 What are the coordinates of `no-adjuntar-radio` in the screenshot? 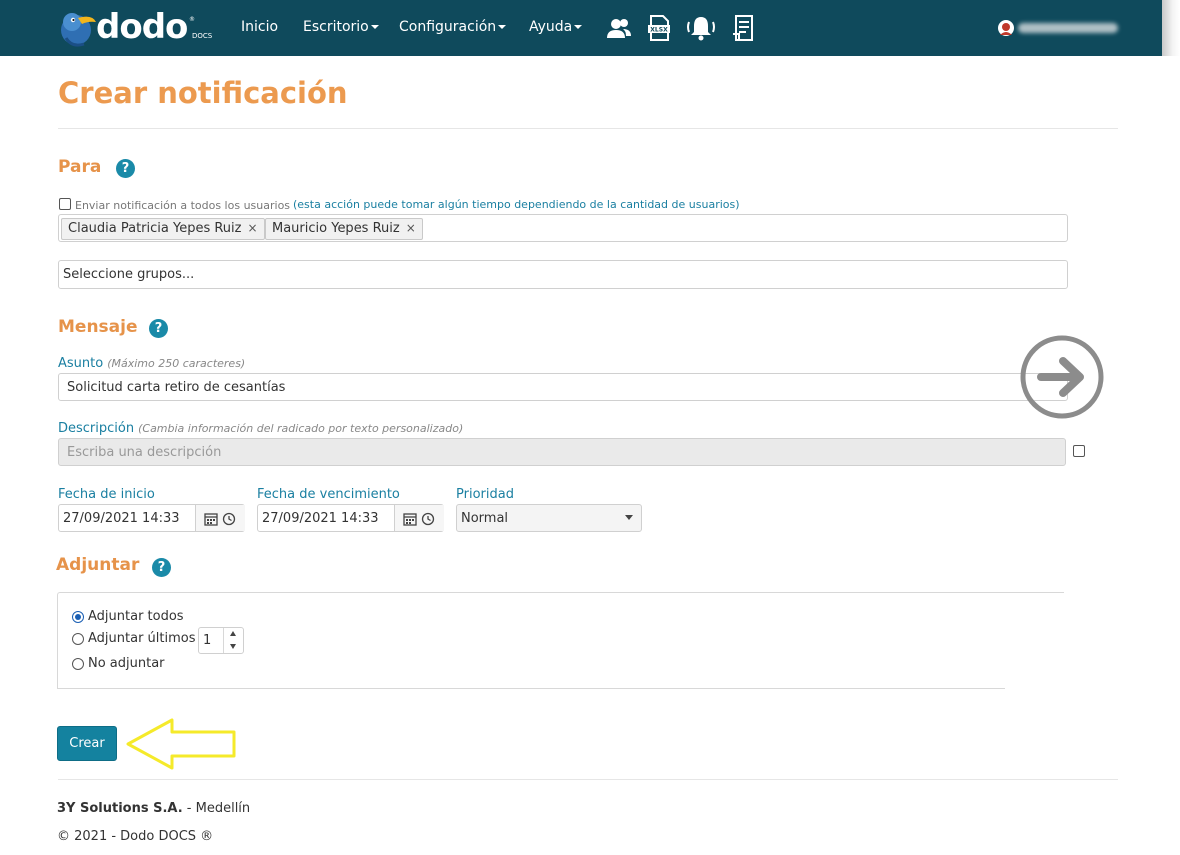 It's located at (78, 664).